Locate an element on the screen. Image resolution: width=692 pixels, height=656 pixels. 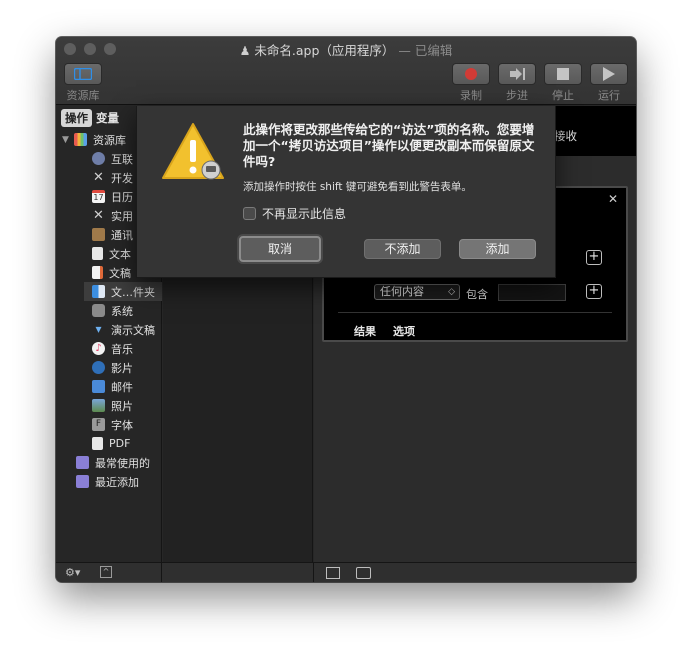
sidebar-item-text: 文本 is located at coordinates (111, 253).